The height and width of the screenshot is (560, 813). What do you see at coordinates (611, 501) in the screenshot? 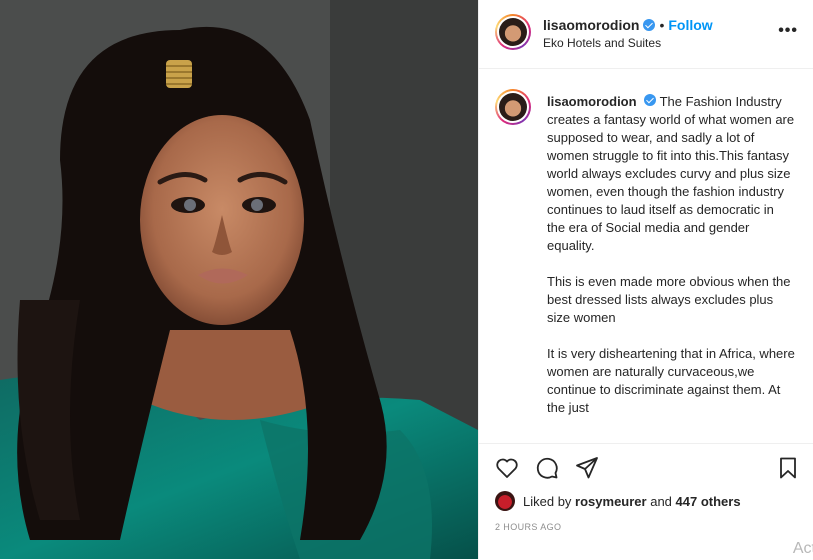
I see `liker-username: rosymeurer` at bounding box center [611, 501].